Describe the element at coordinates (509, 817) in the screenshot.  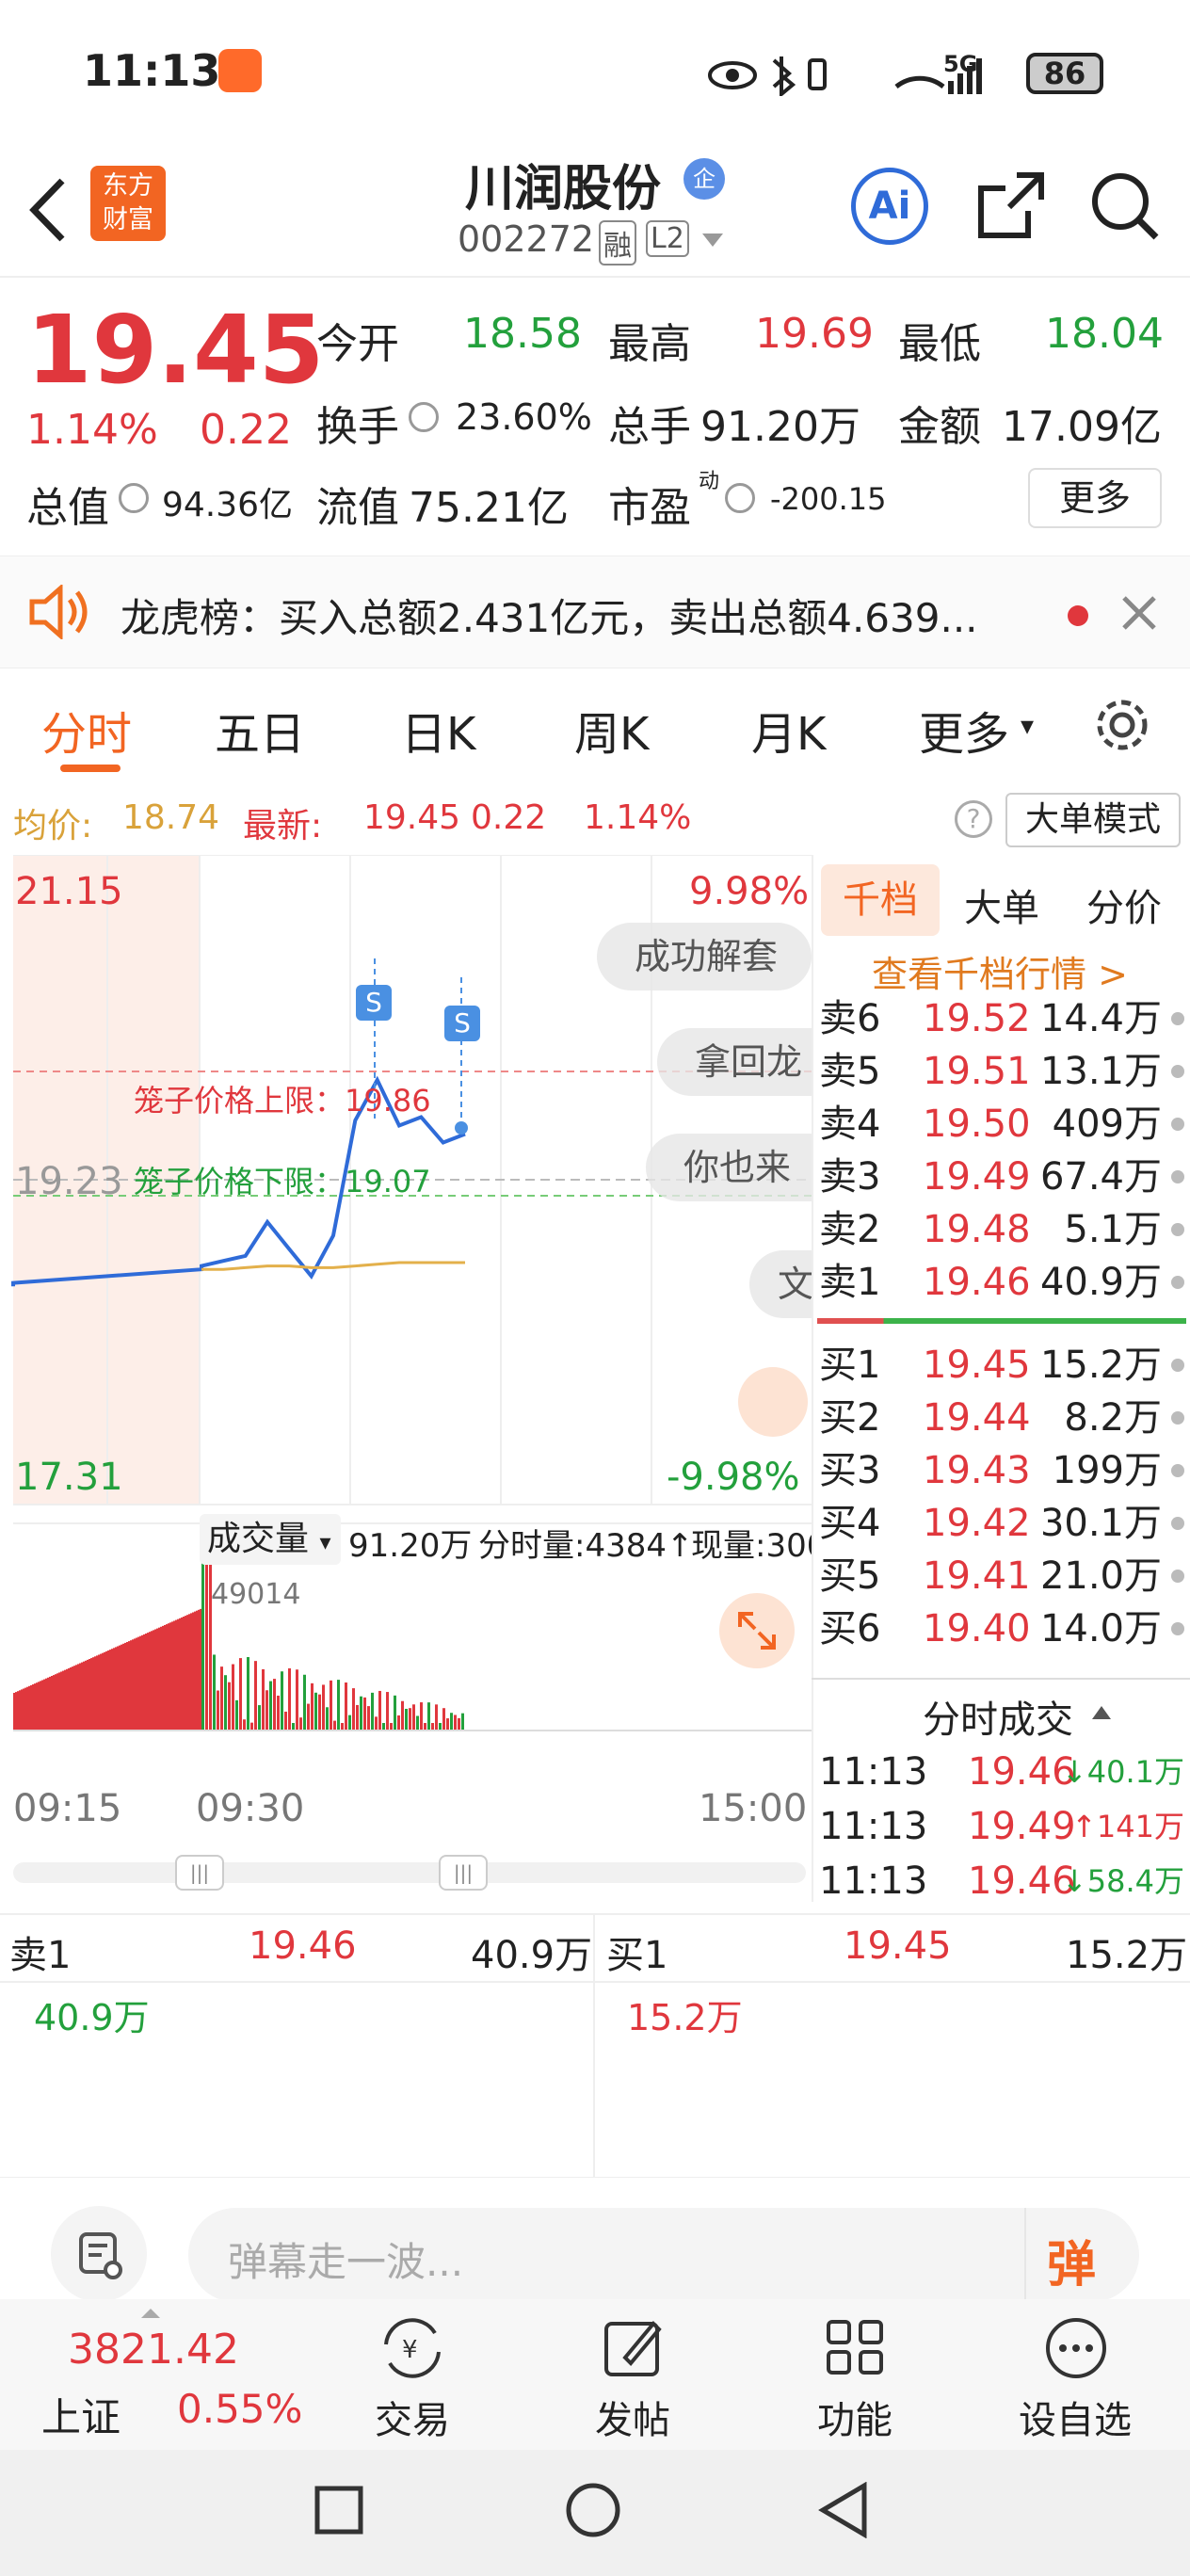
I see `info-change: 0.22` at that location.